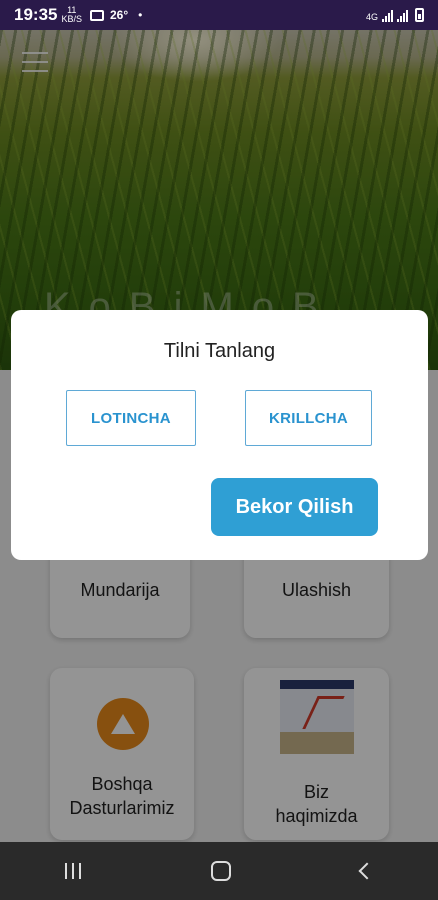 The image size is (438, 900). I want to click on status-time: 19:35, so click(36, 14).